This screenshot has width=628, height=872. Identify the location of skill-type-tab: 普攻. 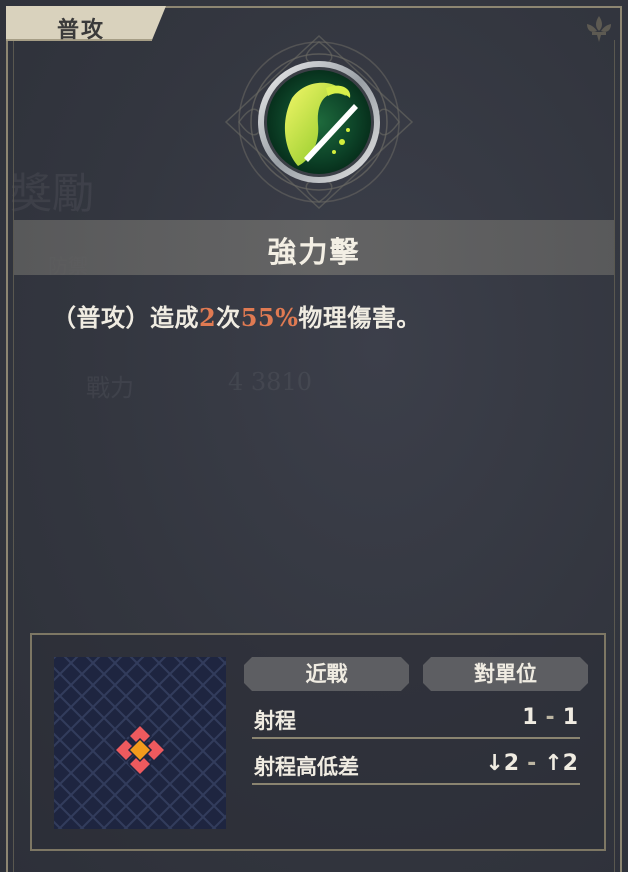
(86, 26).